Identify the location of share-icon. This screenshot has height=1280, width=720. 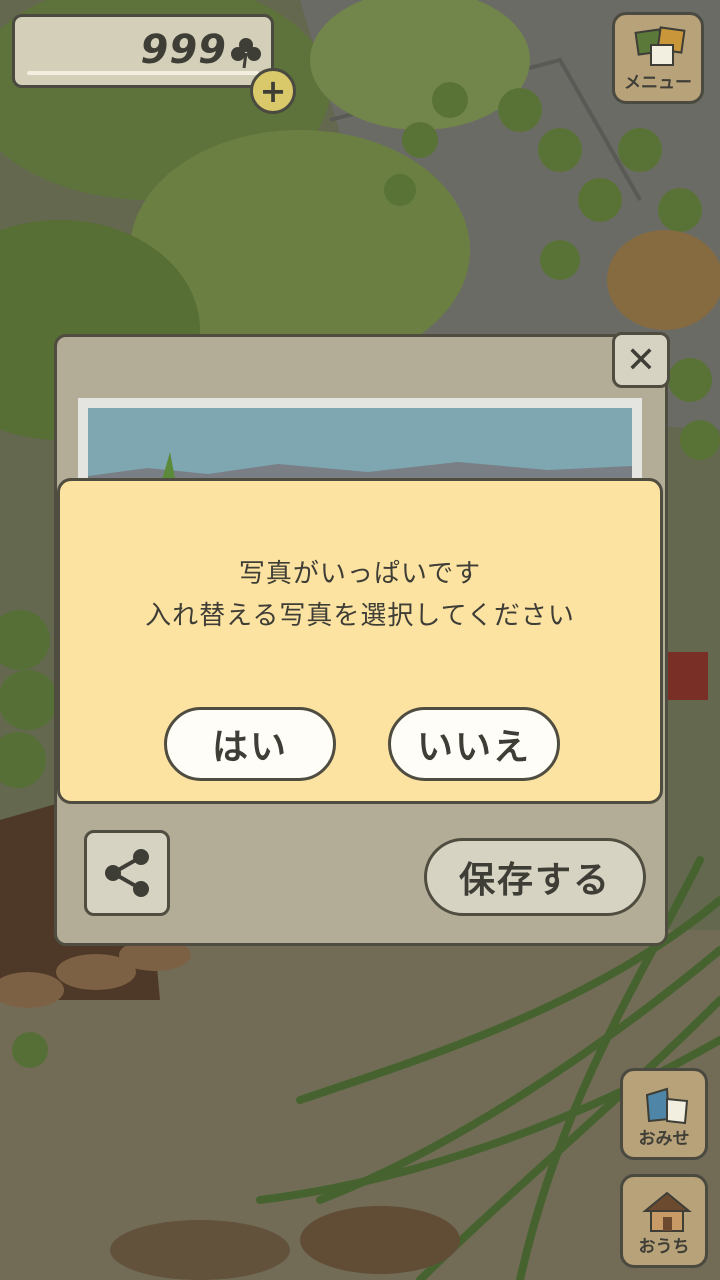
(127, 873).